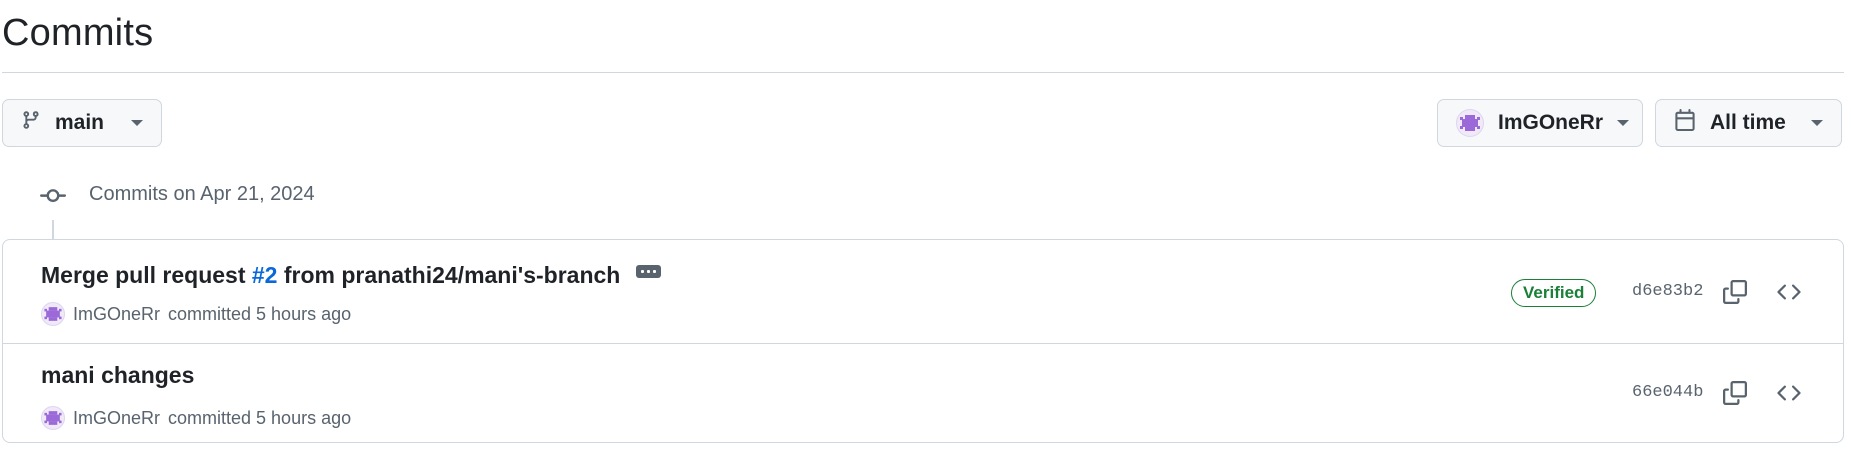  I want to click on verified-badge: Verified, so click(1554, 293).